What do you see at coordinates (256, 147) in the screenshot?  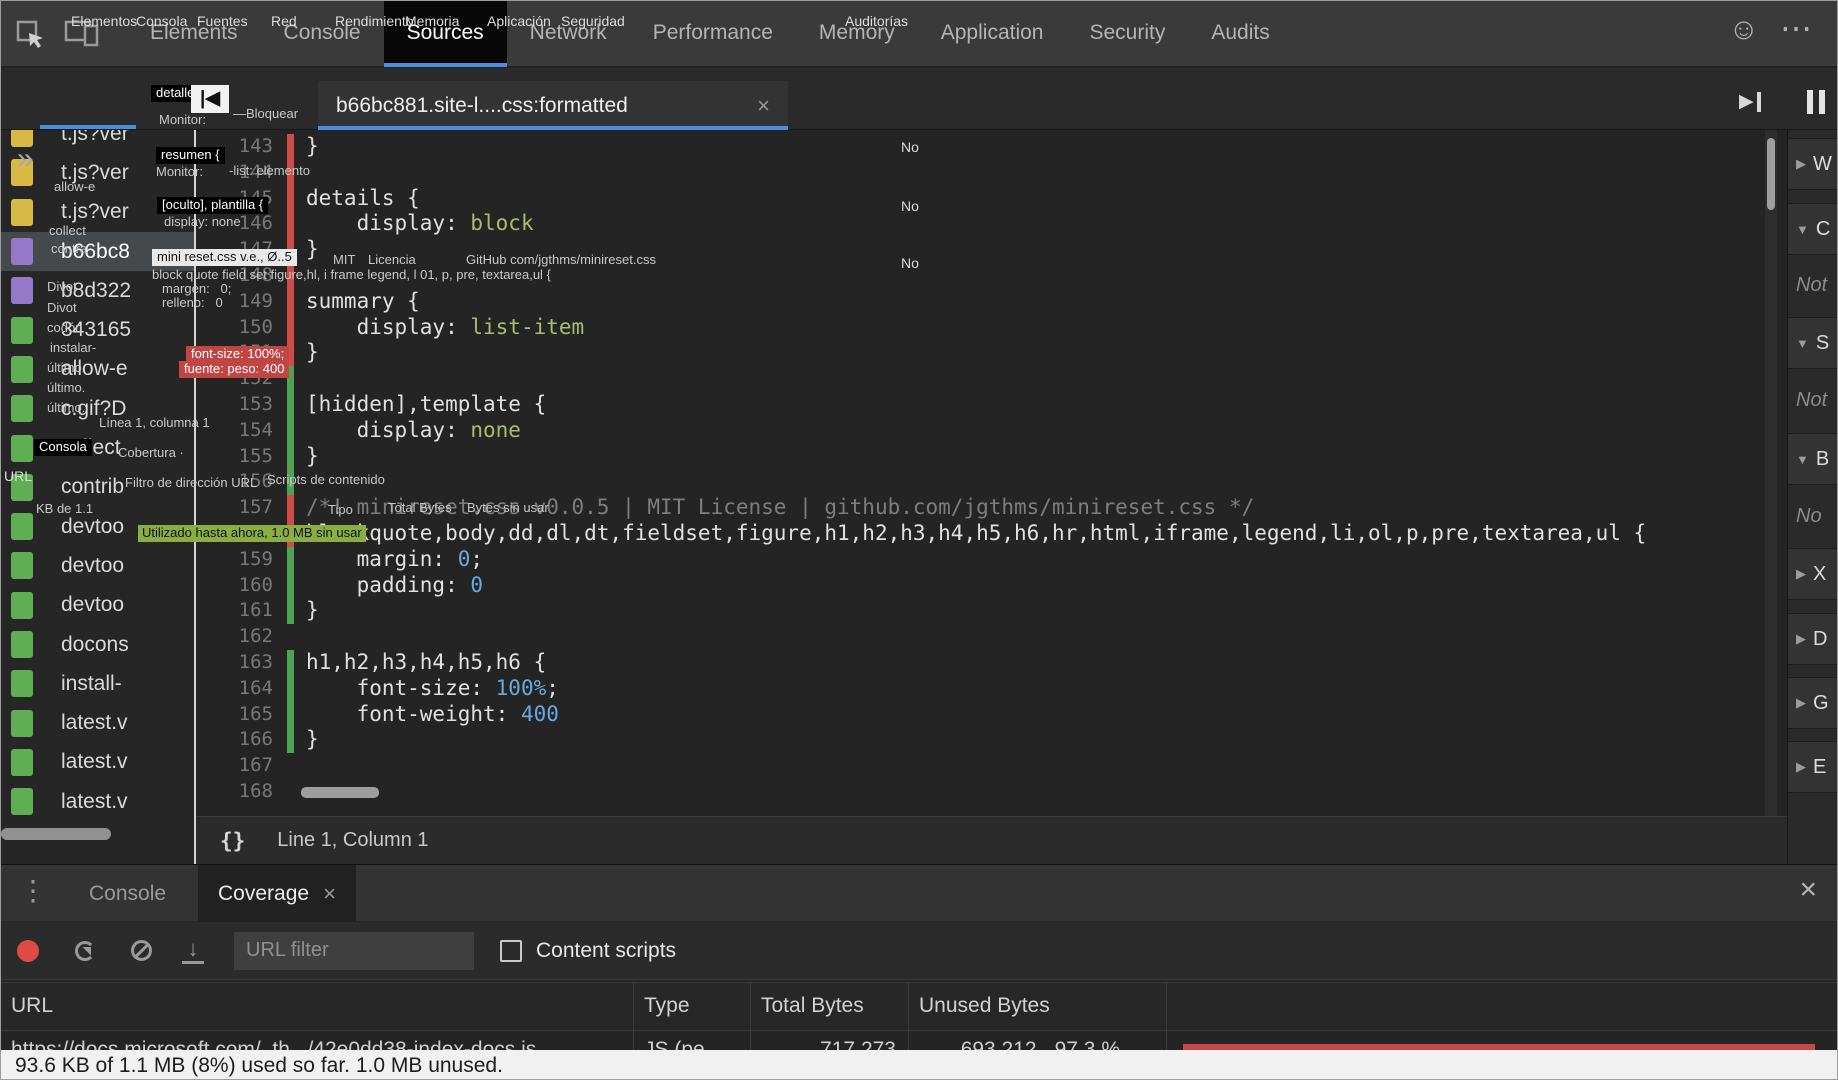 I see `line-number: 143` at bounding box center [256, 147].